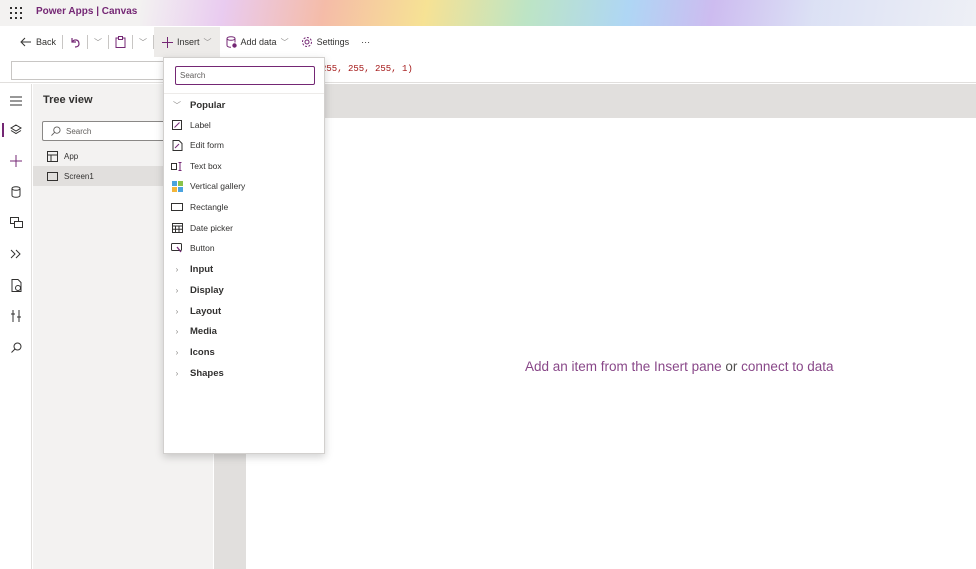 The width and height of the screenshot is (976, 569). What do you see at coordinates (558, 13) in the screenshot?
I see `title-bar-banner` at bounding box center [558, 13].